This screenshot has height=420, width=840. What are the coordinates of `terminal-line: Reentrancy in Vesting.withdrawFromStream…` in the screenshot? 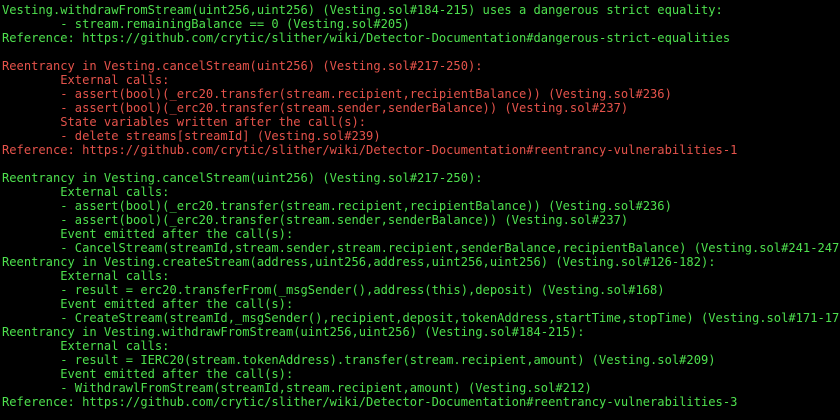 It's located at (293, 332).